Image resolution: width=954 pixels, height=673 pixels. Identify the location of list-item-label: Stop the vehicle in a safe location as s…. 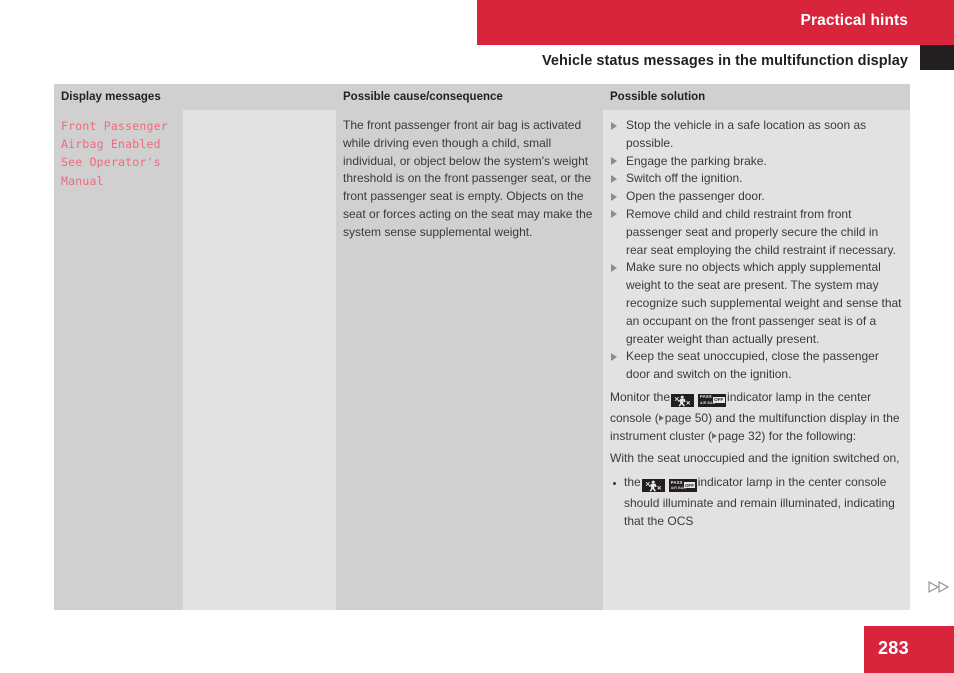
(746, 134).